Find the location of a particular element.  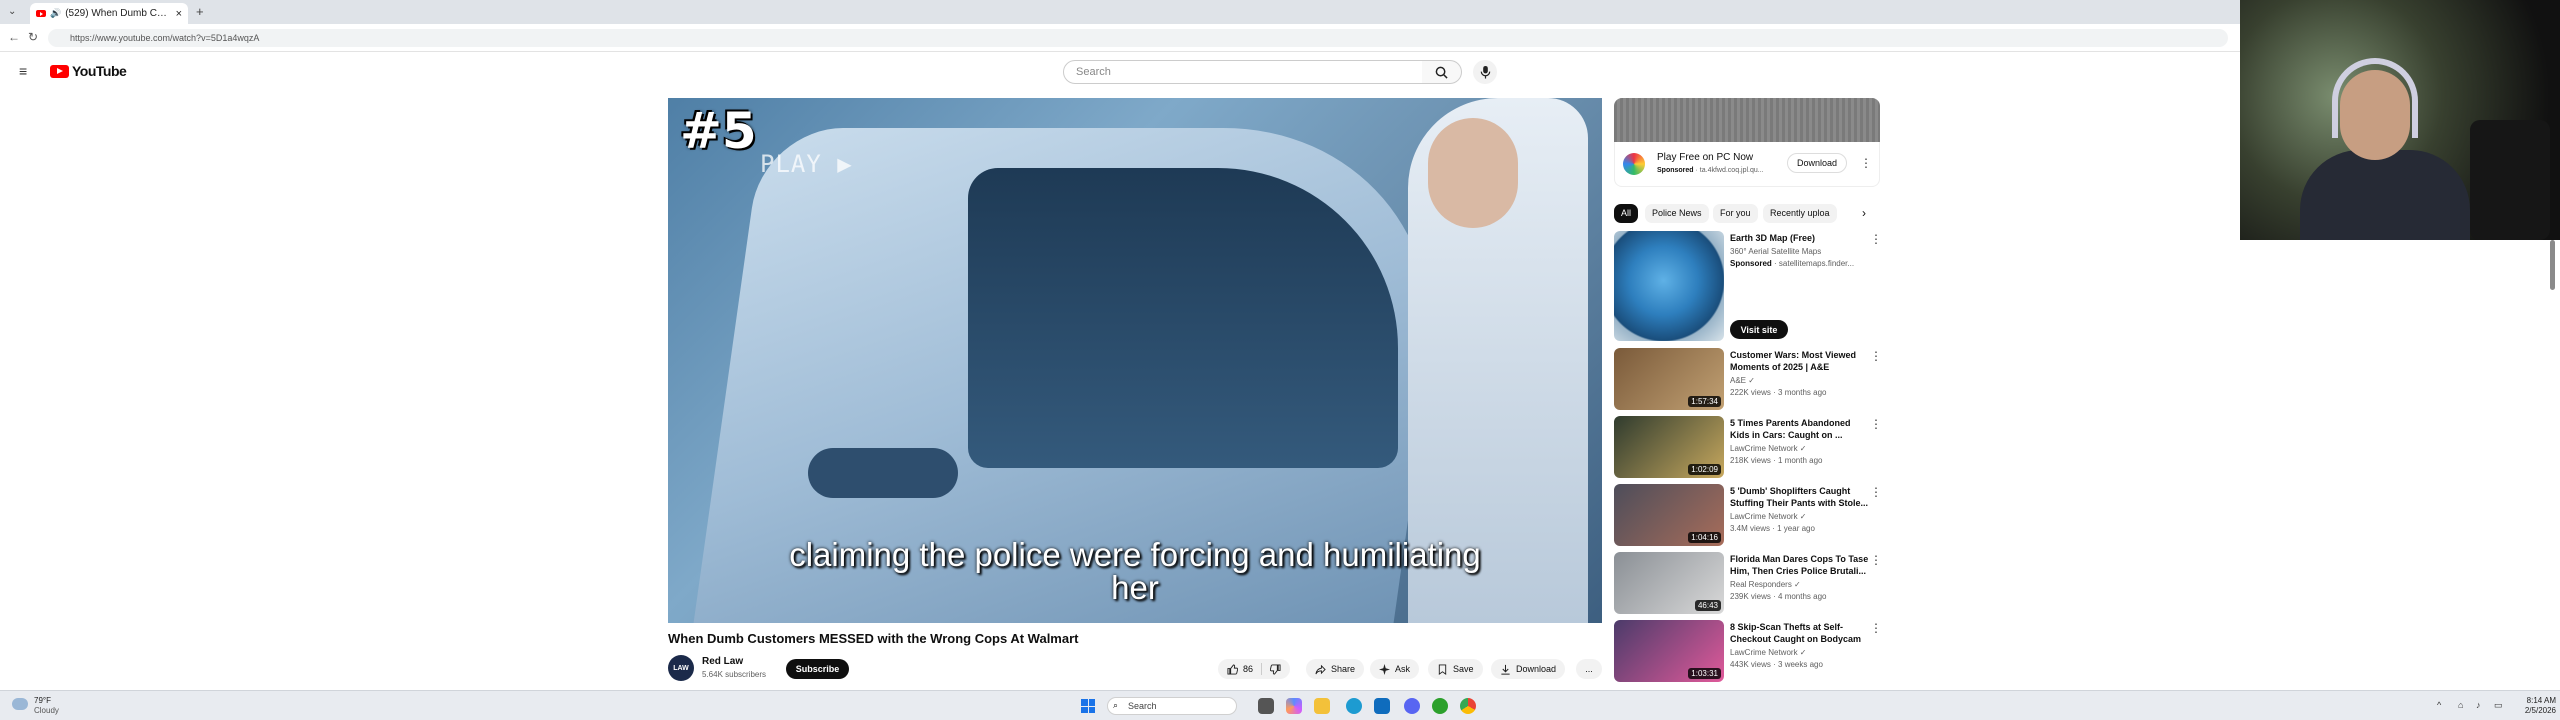

clock-date: 2/5/2026 is located at coordinates (2536, 710).